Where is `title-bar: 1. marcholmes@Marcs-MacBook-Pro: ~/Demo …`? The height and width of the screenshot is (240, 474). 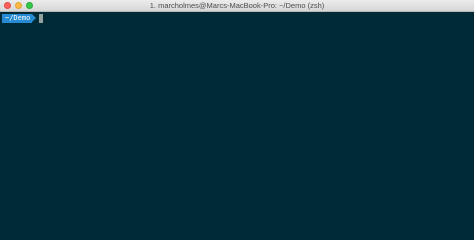
title-bar: 1. marcholmes@Marcs-MacBook-Pro: ~/Demo … is located at coordinates (237, 6).